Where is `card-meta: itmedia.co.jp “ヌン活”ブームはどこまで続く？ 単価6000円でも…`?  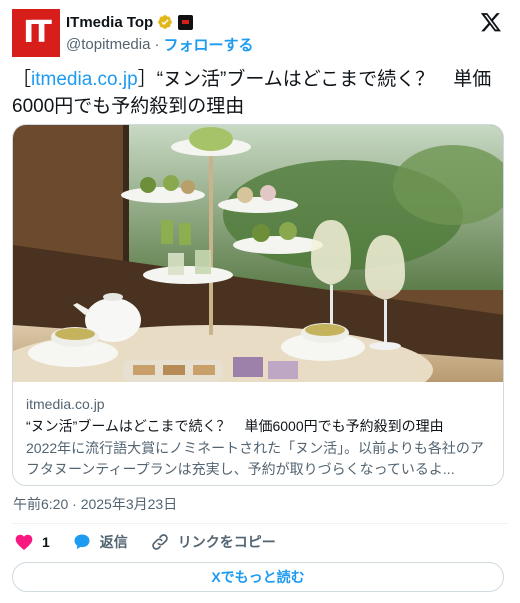
card-meta: itmedia.co.jp “ヌン活”ブームはどこまで続く？ 単価6000円でも… is located at coordinates (258, 437).